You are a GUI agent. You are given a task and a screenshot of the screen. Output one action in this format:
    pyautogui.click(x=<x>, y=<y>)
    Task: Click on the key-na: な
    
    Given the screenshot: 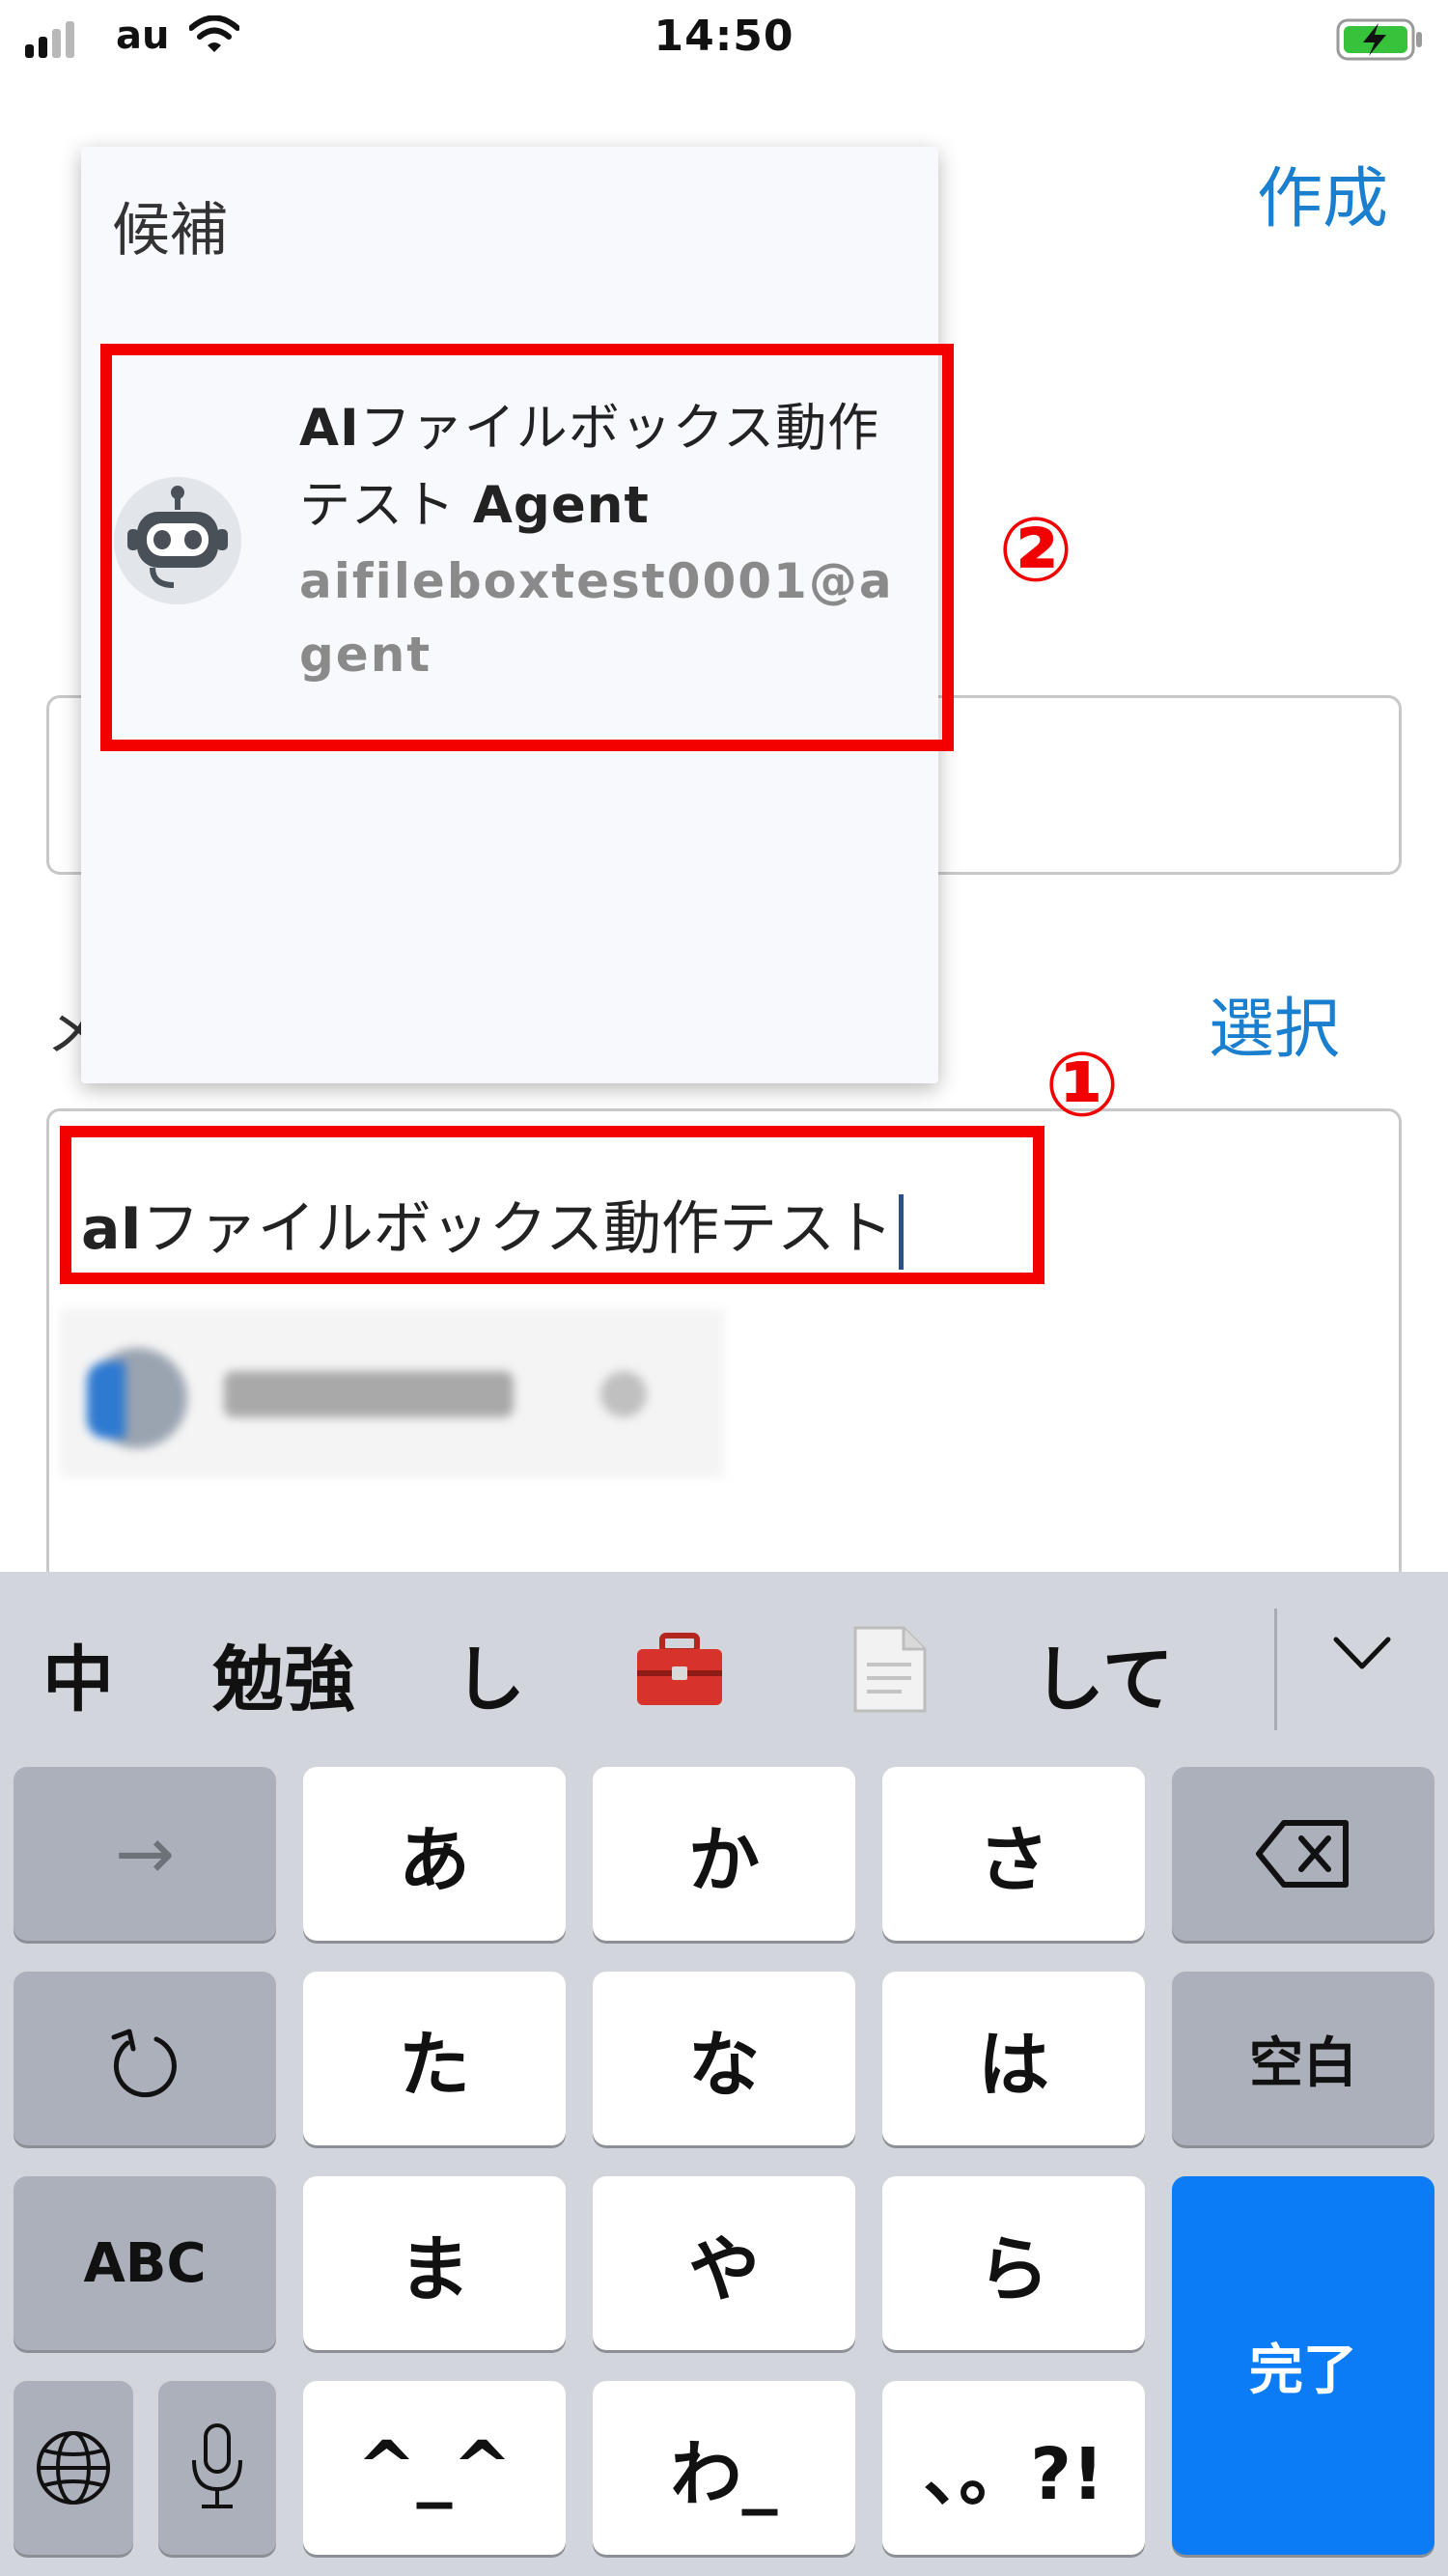 What is the action you would take?
    pyautogui.click(x=724, y=2059)
    